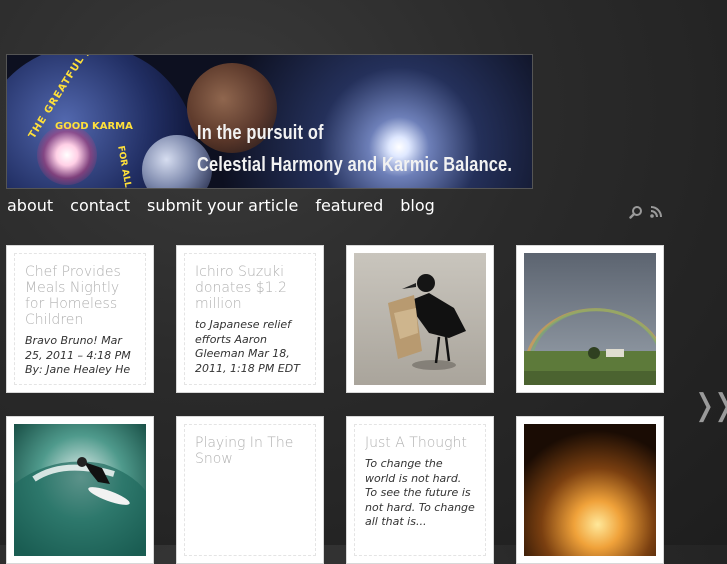 Image resolution: width=727 pixels, height=564 pixels. What do you see at coordinates (636, 211) in the screenshot?
I see `search-icon` at bounding box center [636, 211].